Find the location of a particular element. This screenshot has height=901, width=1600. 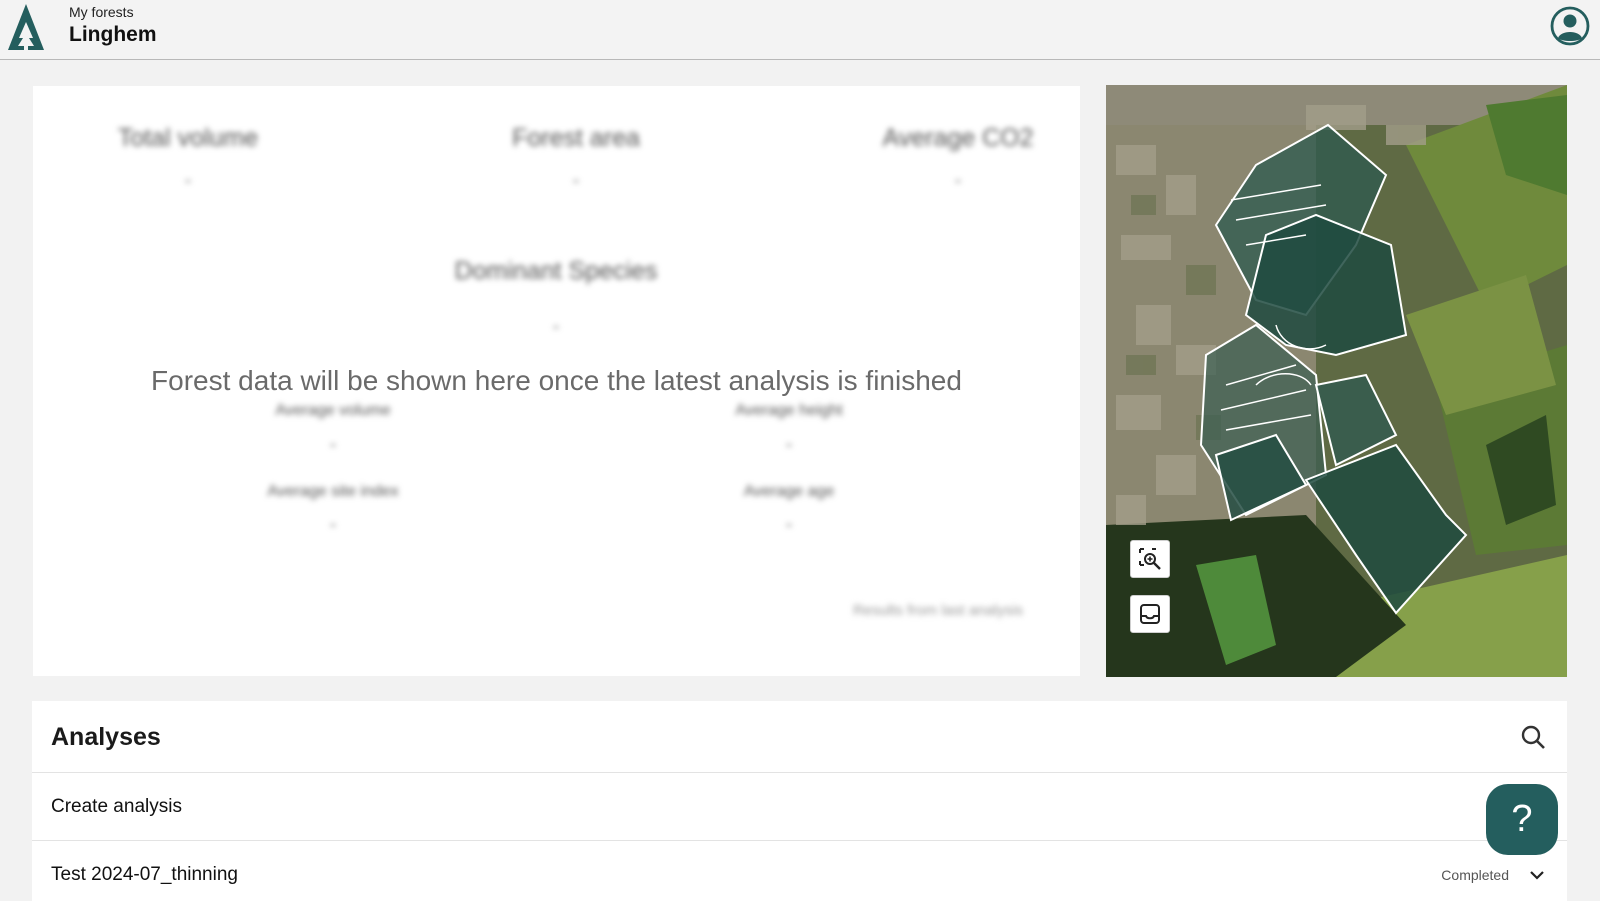

stat-label-average-age: Average age is located at coordinates (789, 491).